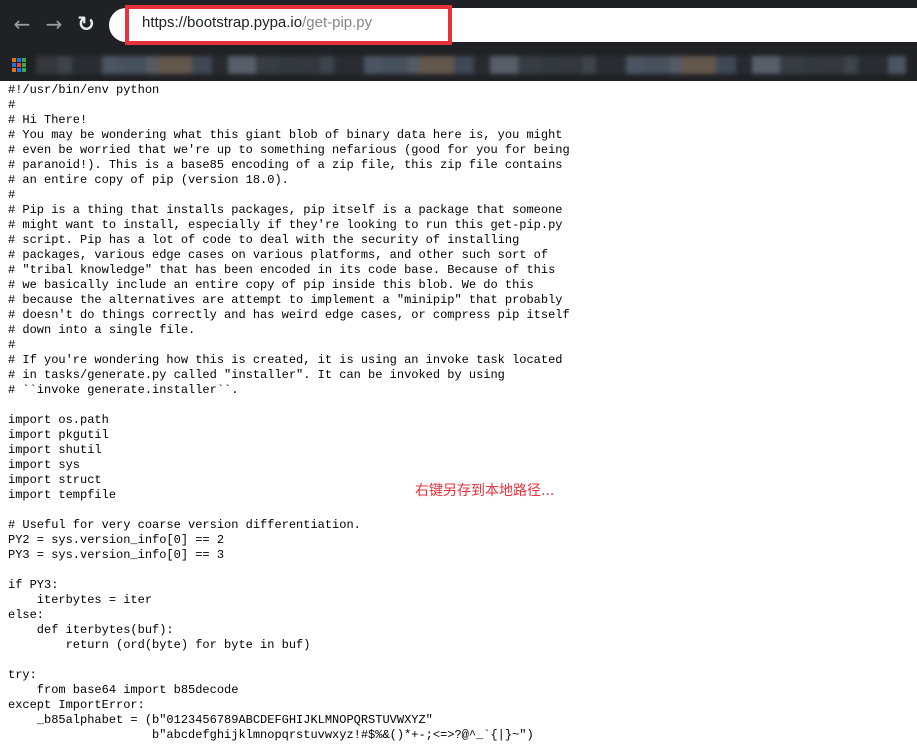  I want to click on code-line: from base64 import b85decode, so click(123, 690).